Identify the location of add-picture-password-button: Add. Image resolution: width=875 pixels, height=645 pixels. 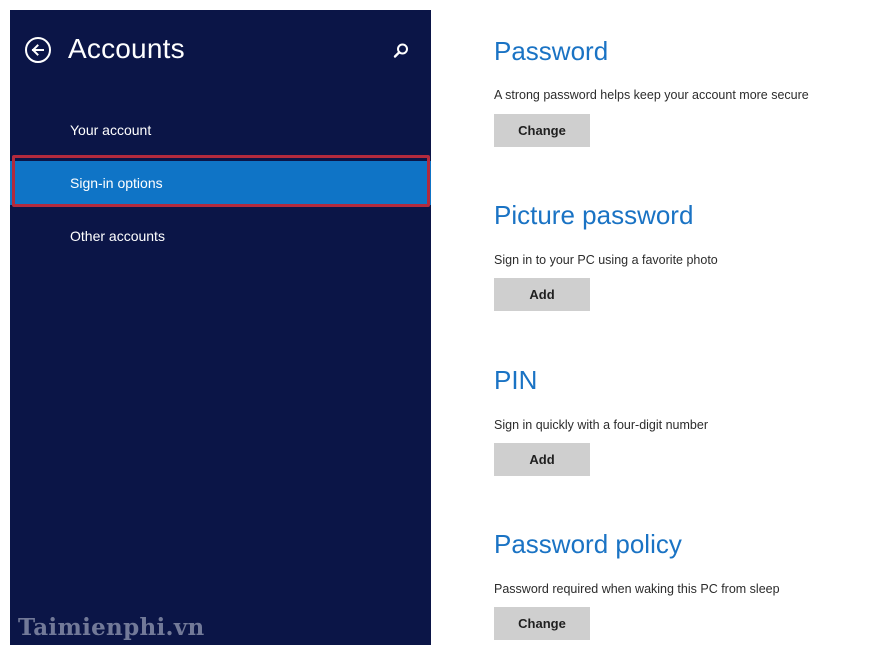
(542, 294).